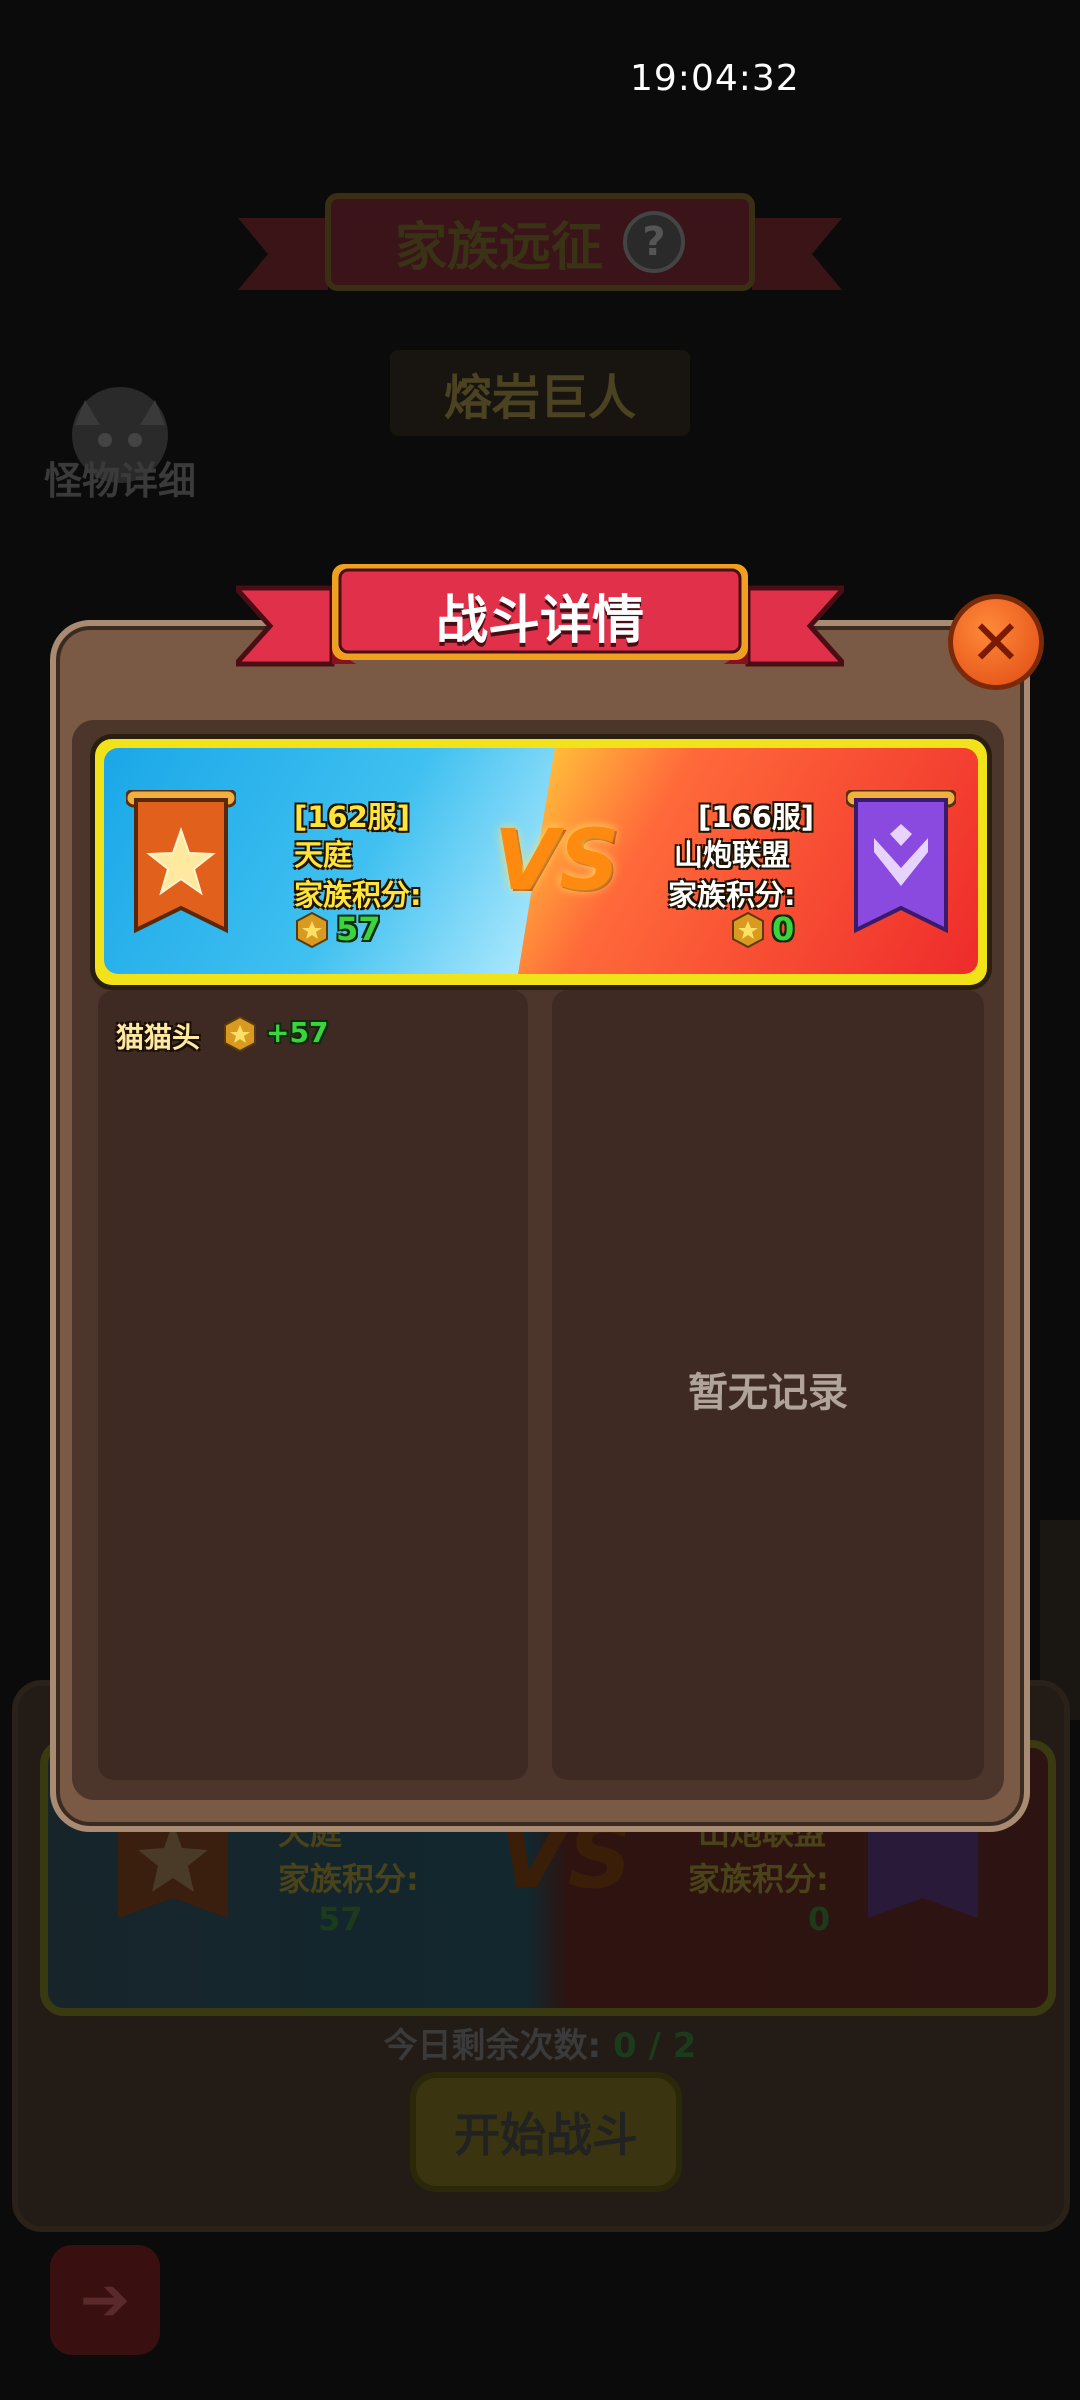 This screenshot has height=2400, width=1080. Describe the element at coordinates (758, 1879) in the screenshot. I see `background-right-score-label: 家族积分:` at that location.